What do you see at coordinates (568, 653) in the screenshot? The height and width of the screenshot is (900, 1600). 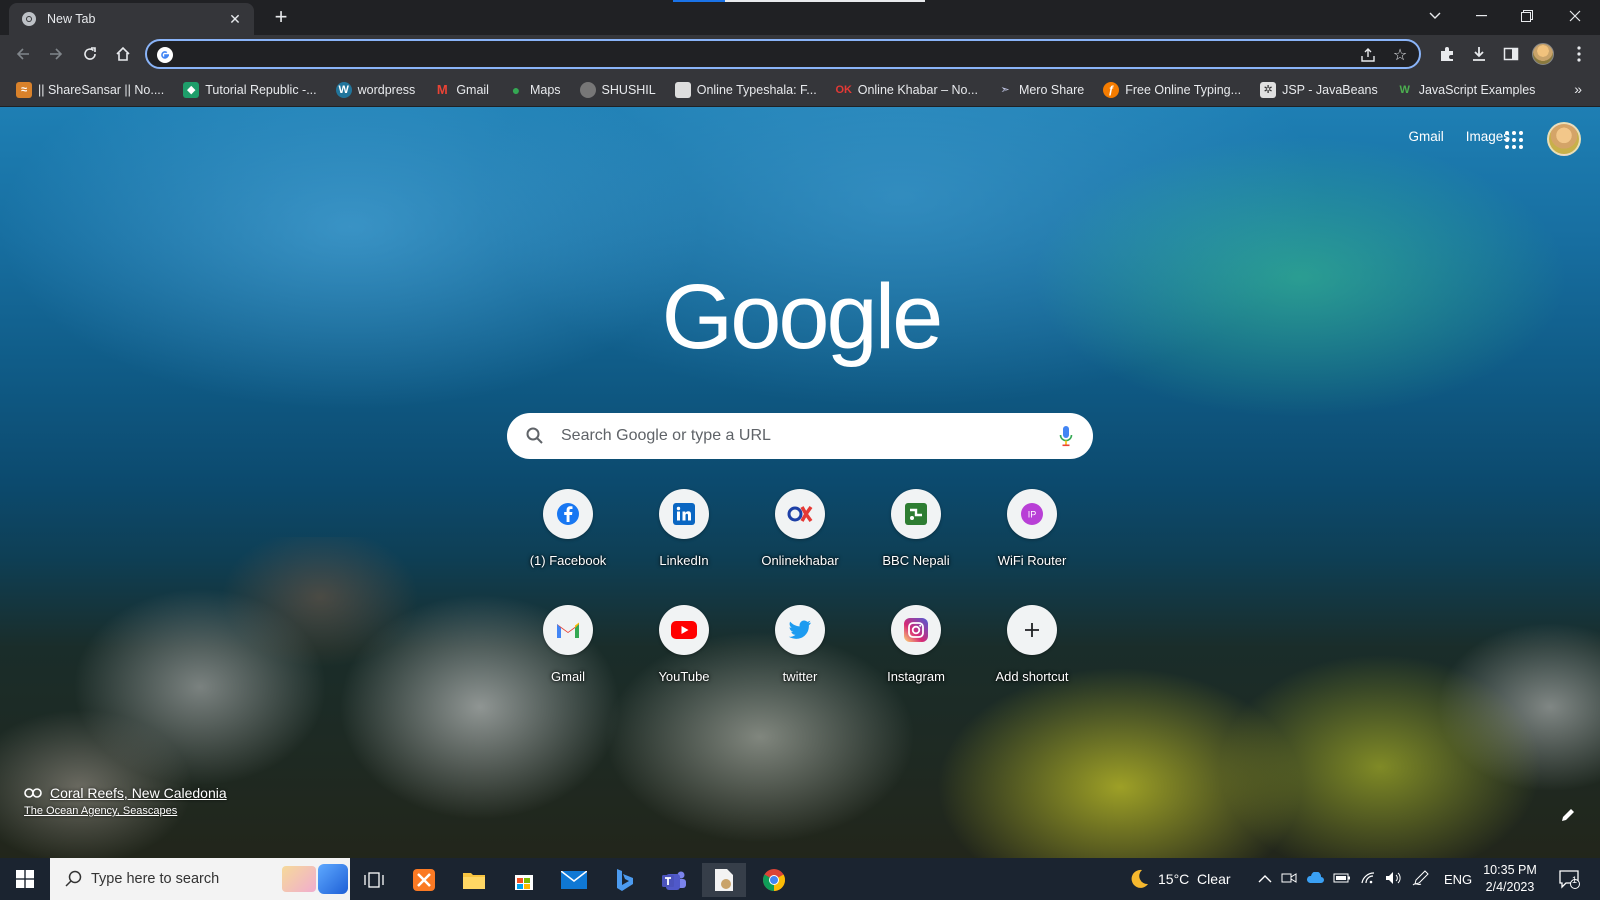 I see `shortcut-gmail: Gmail` at bounding box center [568, 653].